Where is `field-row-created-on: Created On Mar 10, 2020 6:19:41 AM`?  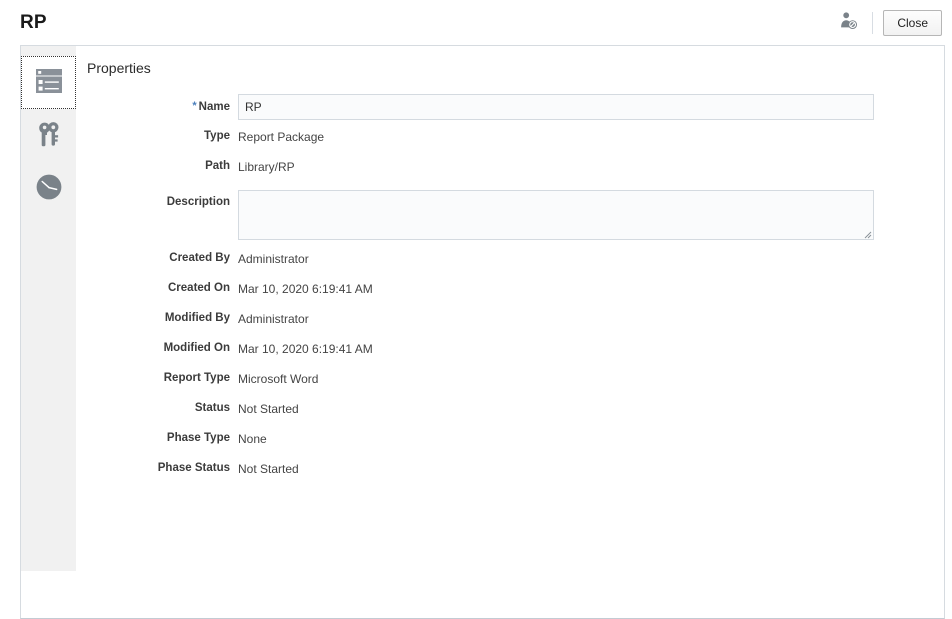 field-row-created-on: Created On Mar 10, 2020 6:19:41 AM is located at coordinates (515, 297).